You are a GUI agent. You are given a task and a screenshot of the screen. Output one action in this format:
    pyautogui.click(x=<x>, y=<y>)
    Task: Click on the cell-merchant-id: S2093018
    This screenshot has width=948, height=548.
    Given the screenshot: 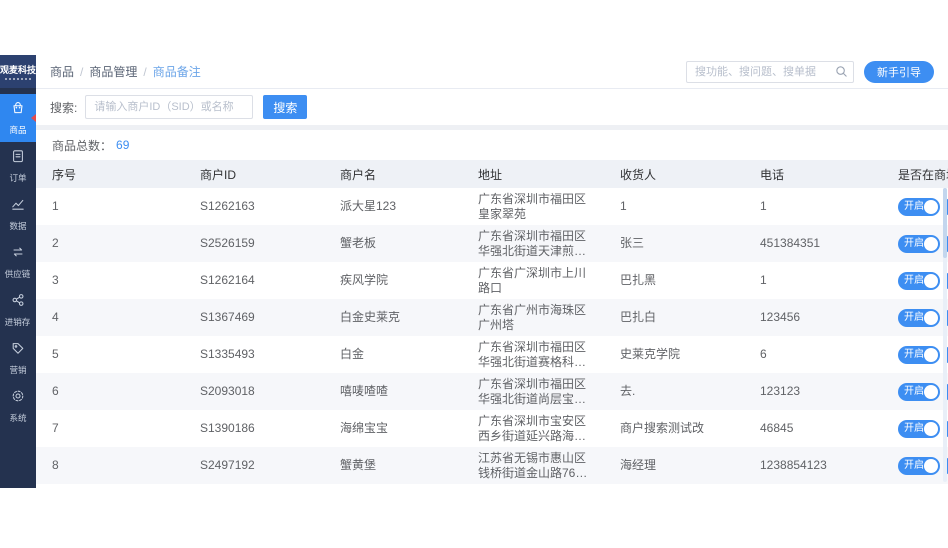 What is the action you would take?
    pyautogui.click(x=227, y=391)
    